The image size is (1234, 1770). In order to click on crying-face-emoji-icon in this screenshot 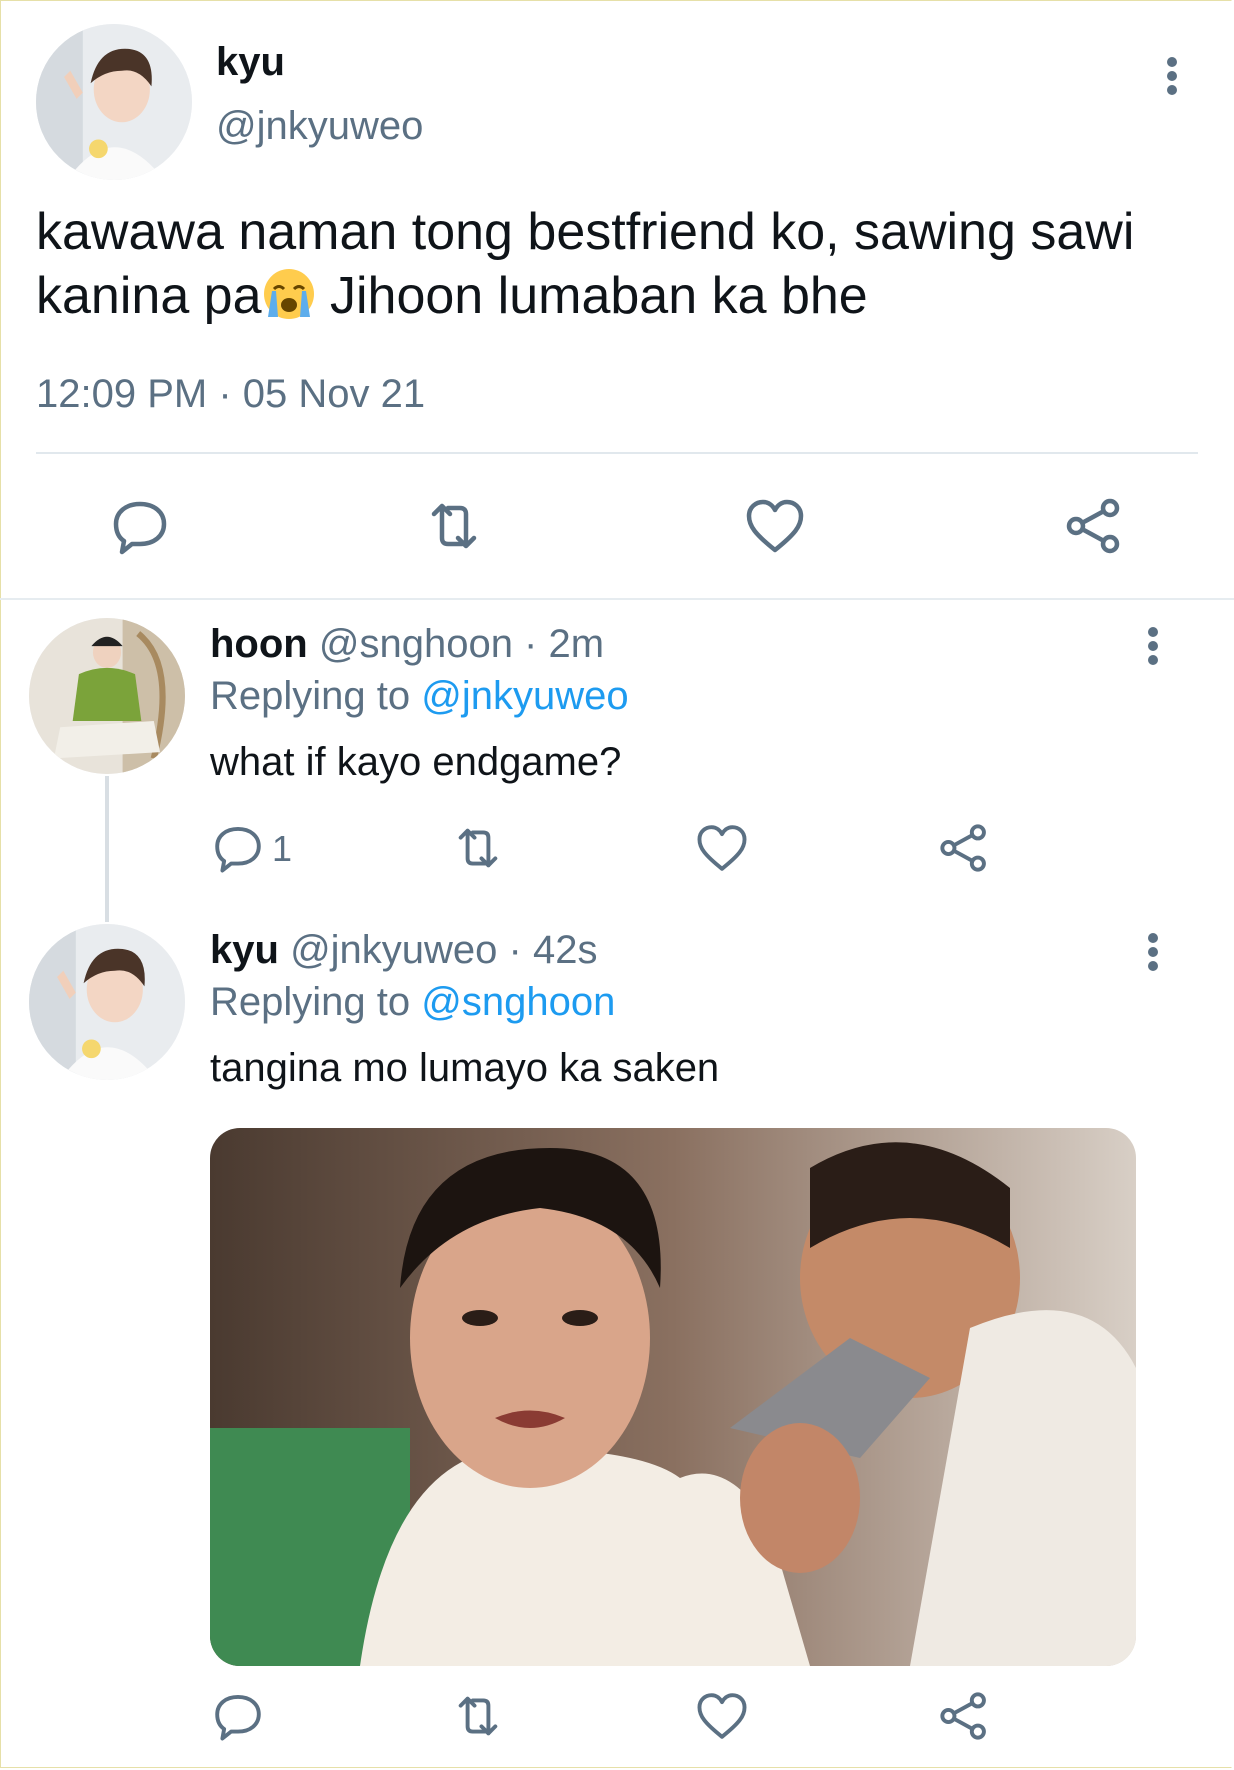, I will do `click(289, 294)`.